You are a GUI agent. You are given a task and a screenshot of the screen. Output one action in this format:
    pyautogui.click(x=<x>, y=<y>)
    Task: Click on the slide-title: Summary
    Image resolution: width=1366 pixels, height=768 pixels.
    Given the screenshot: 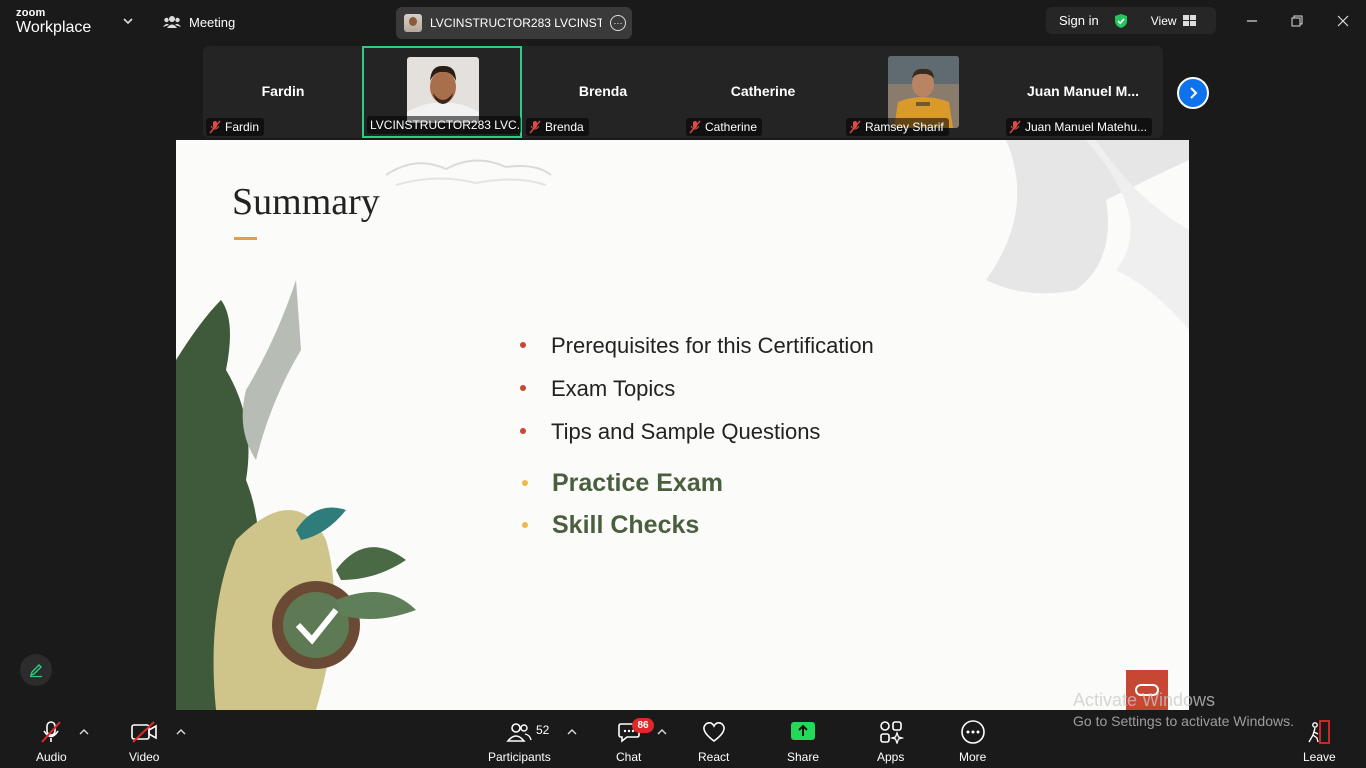 What is the action you would take?
    pyautogui.click(x=306, y=202)
    